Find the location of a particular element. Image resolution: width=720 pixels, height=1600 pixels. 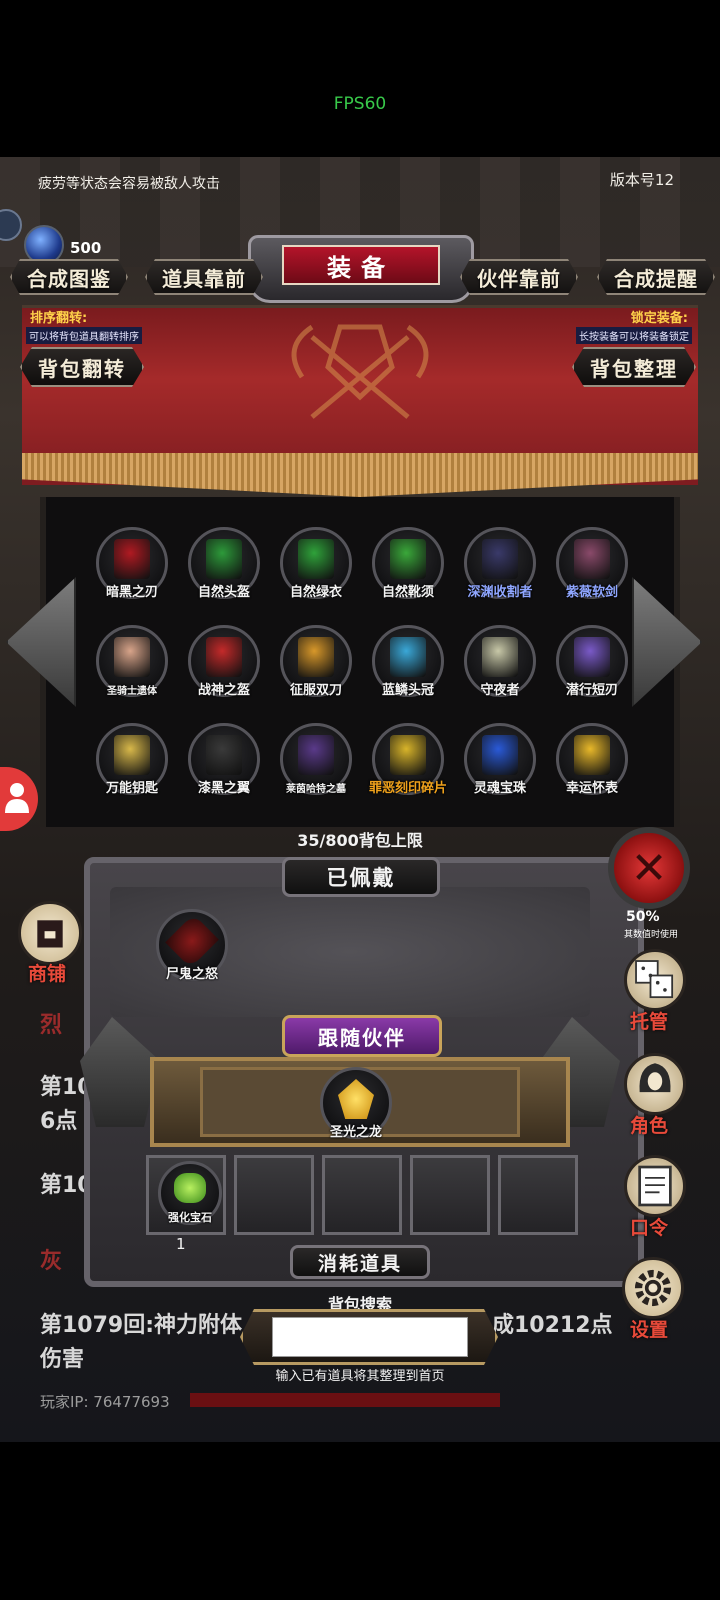

settings-button is located at coordinates (653, 1288).